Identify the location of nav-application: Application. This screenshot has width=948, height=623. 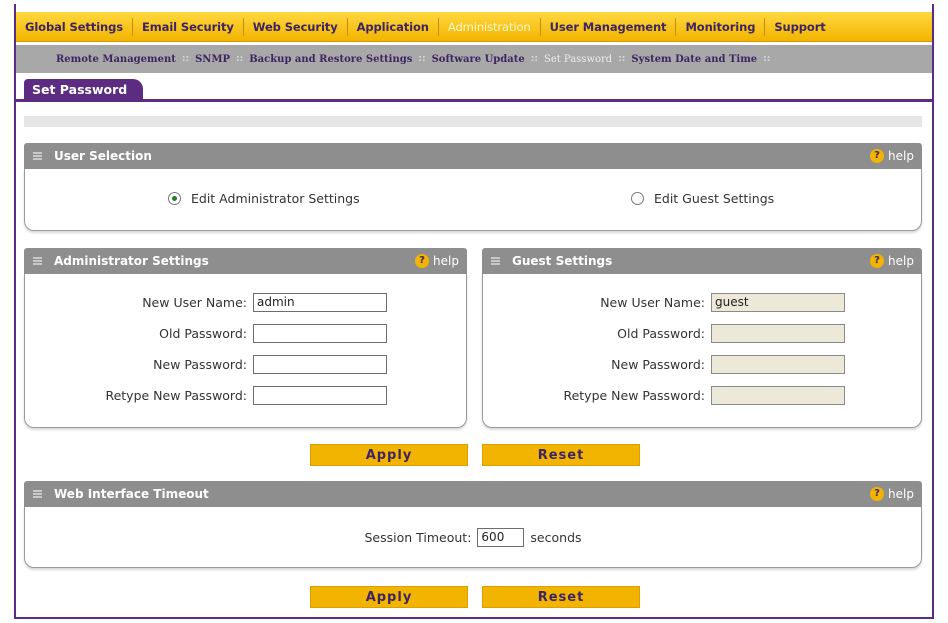
(393, 26).